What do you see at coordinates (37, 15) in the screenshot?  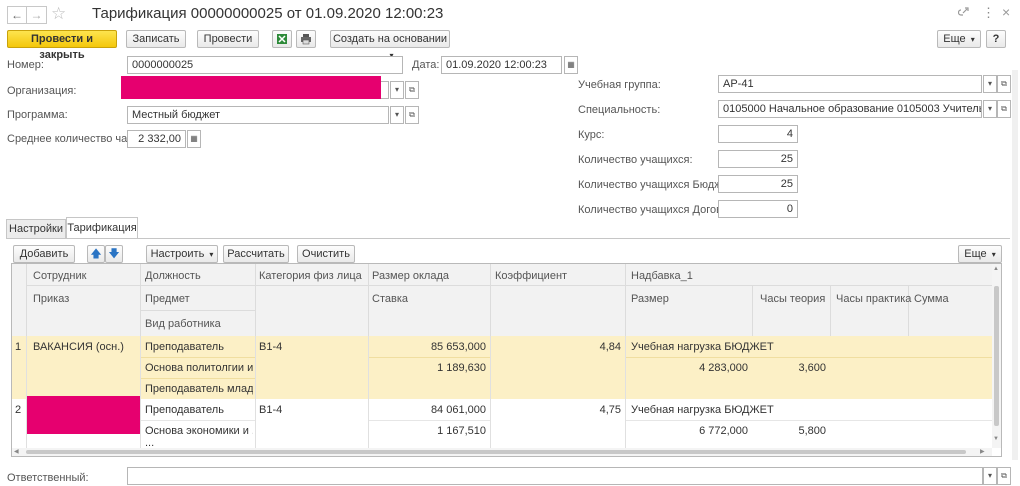 I see `nav-forward-button: →` at bounding box center [37, 15].